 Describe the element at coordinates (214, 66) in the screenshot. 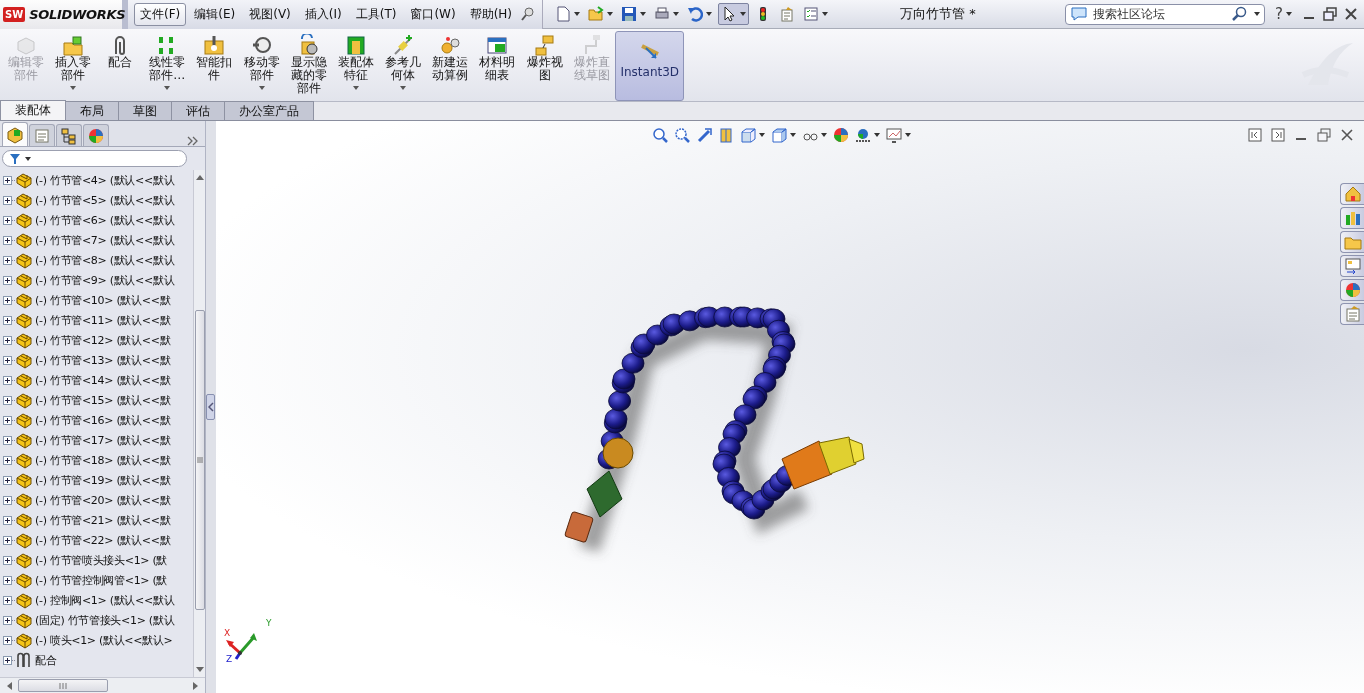

I see `ribbon-button: 智能扣件` at that location.